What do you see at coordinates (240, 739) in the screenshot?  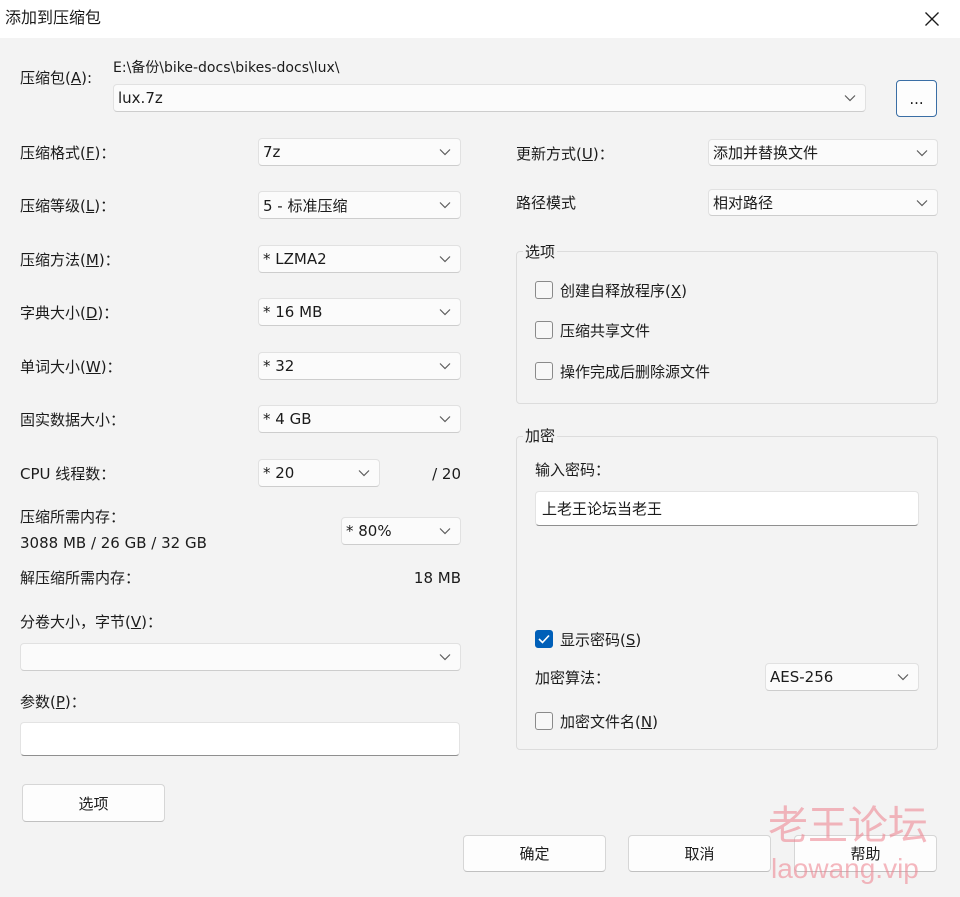 I see `params-input` at bounding box center [240, 739].